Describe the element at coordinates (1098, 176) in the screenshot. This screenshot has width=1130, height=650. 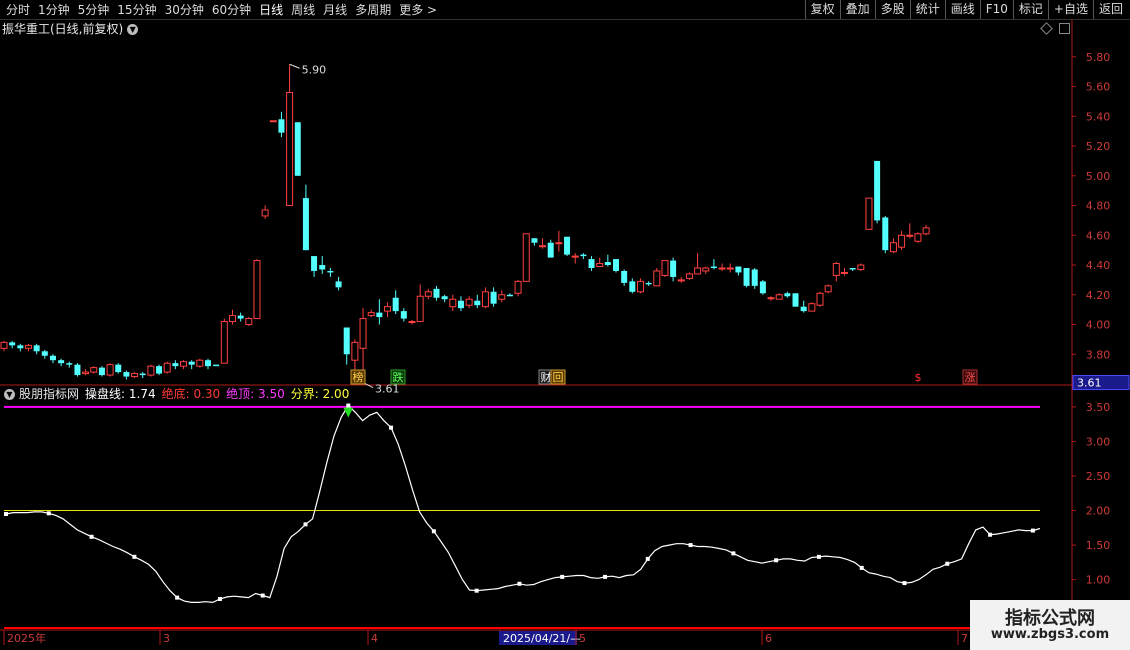
I see `price-label-4: 5.00` at that location.